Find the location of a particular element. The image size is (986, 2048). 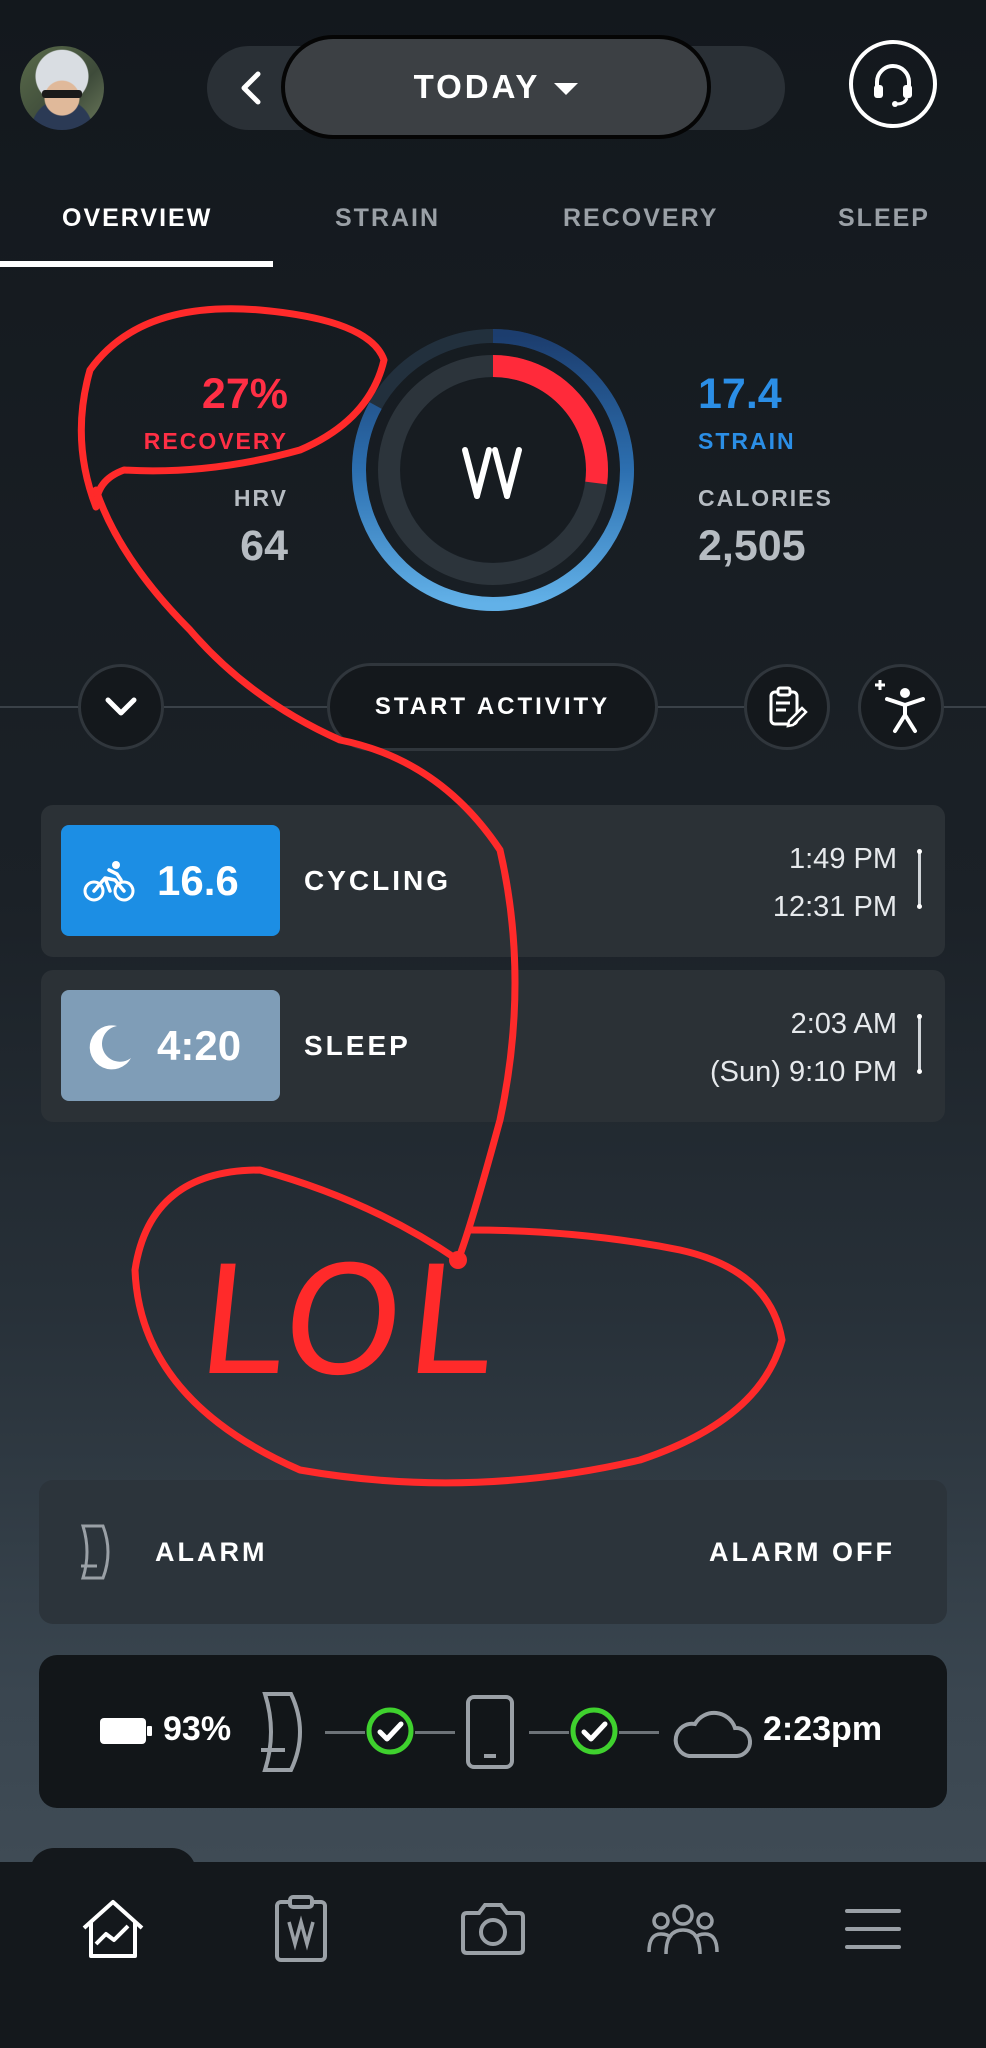

home-chart-icon is located at coordinates (113, 1929).